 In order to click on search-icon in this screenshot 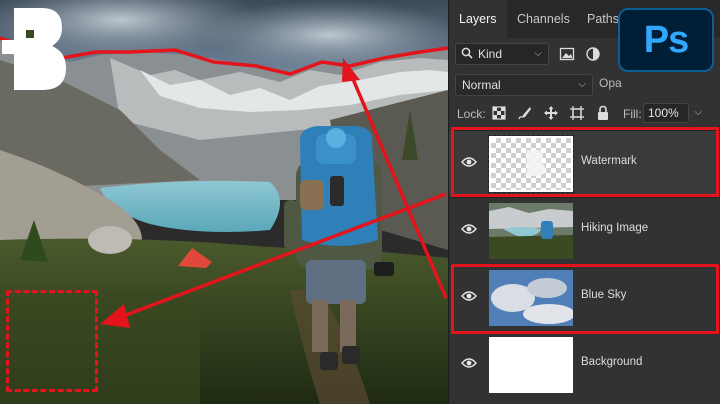, I will do `click(467, 53)`.